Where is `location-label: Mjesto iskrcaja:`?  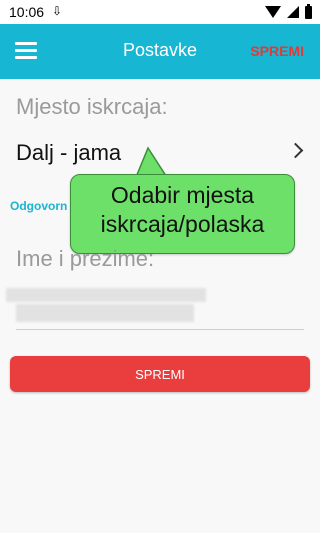
location-label: Mjesto iskrcaja: is located at coordinates (92, 106).